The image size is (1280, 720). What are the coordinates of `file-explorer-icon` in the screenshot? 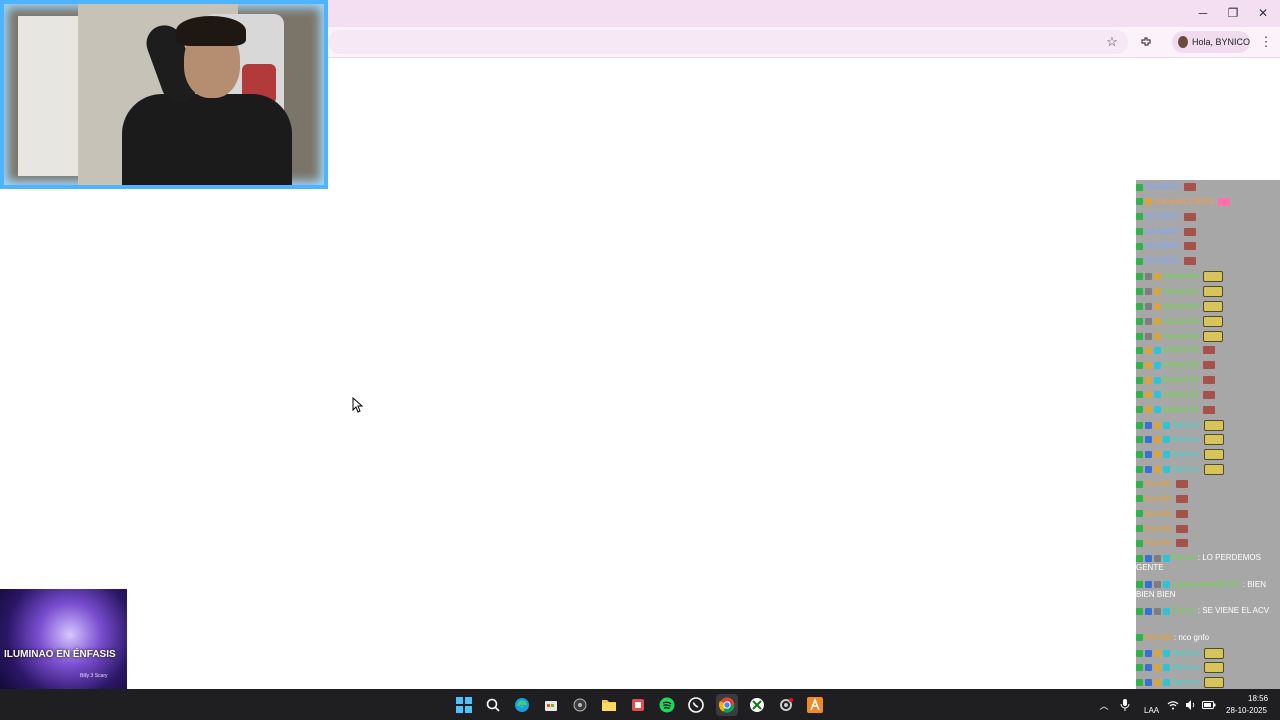 It's located at (609, 705).